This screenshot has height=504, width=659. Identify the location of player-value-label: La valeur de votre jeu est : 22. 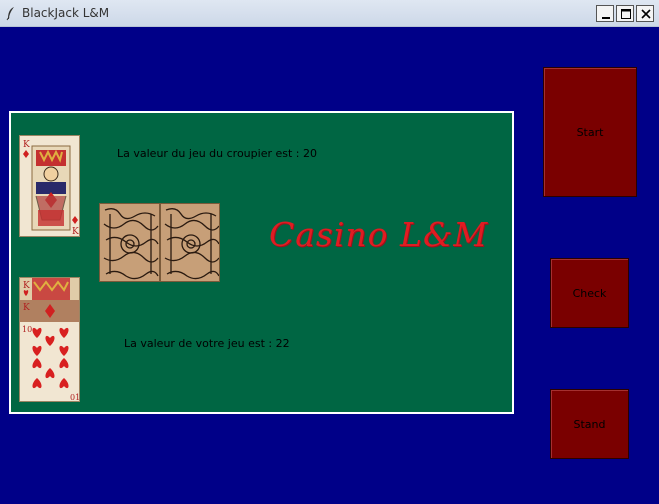
(207, 343).